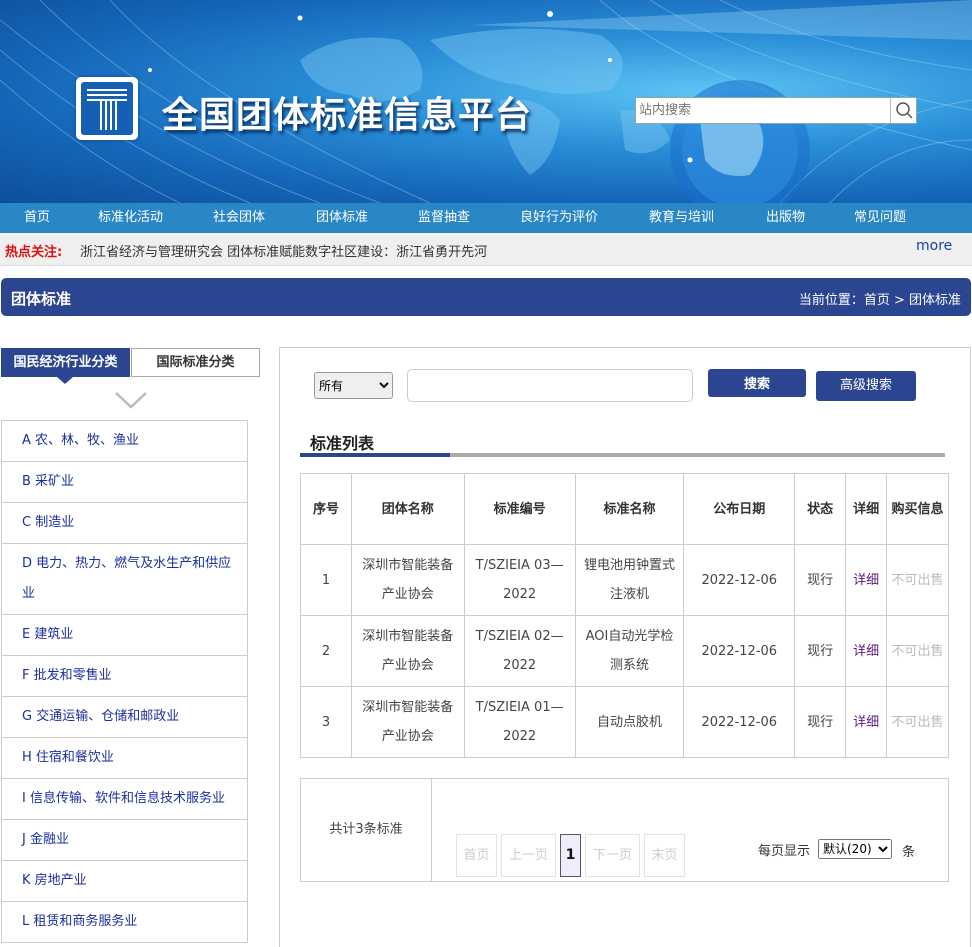  What do you see at coordinates (909, 852) in the screenshot?
I see `page-size-unit: 条` at bounding box center [909, 852].